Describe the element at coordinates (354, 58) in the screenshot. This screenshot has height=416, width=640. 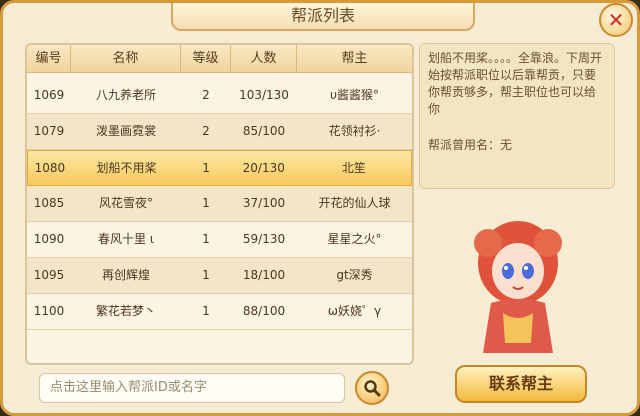
I see `header-leader: 帮主` at that location.